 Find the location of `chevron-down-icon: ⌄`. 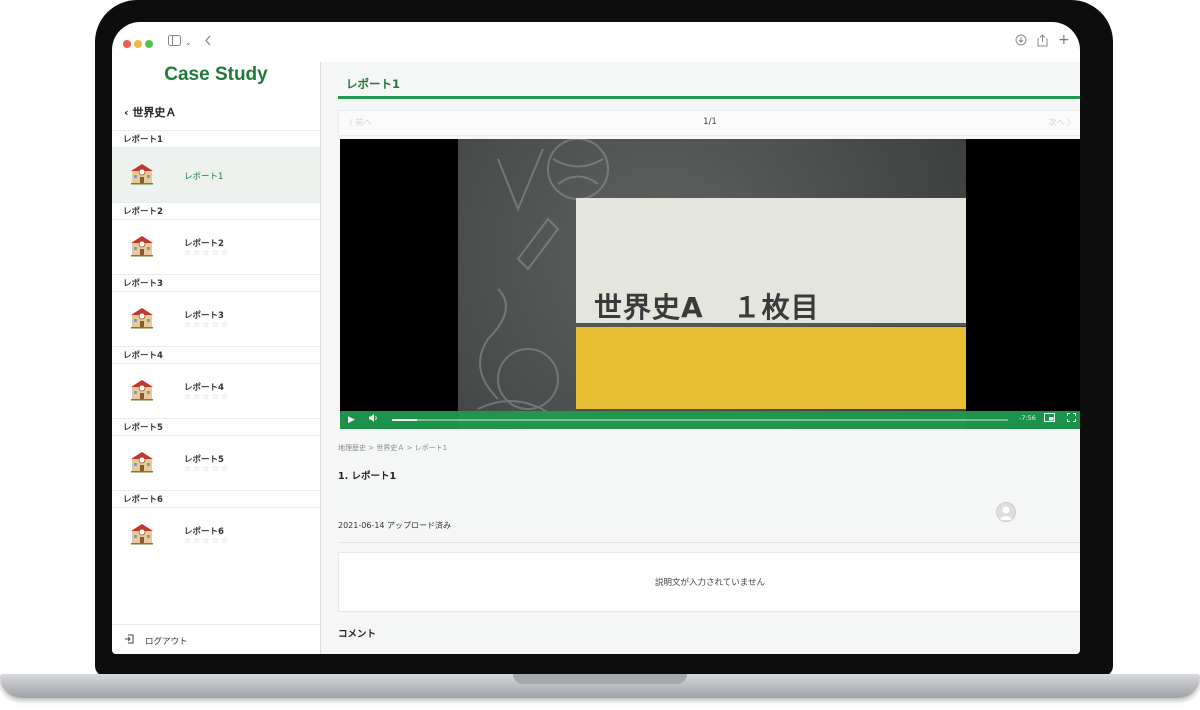

chevron-down-icon: ⌄ is located at coordinates (188, 43).